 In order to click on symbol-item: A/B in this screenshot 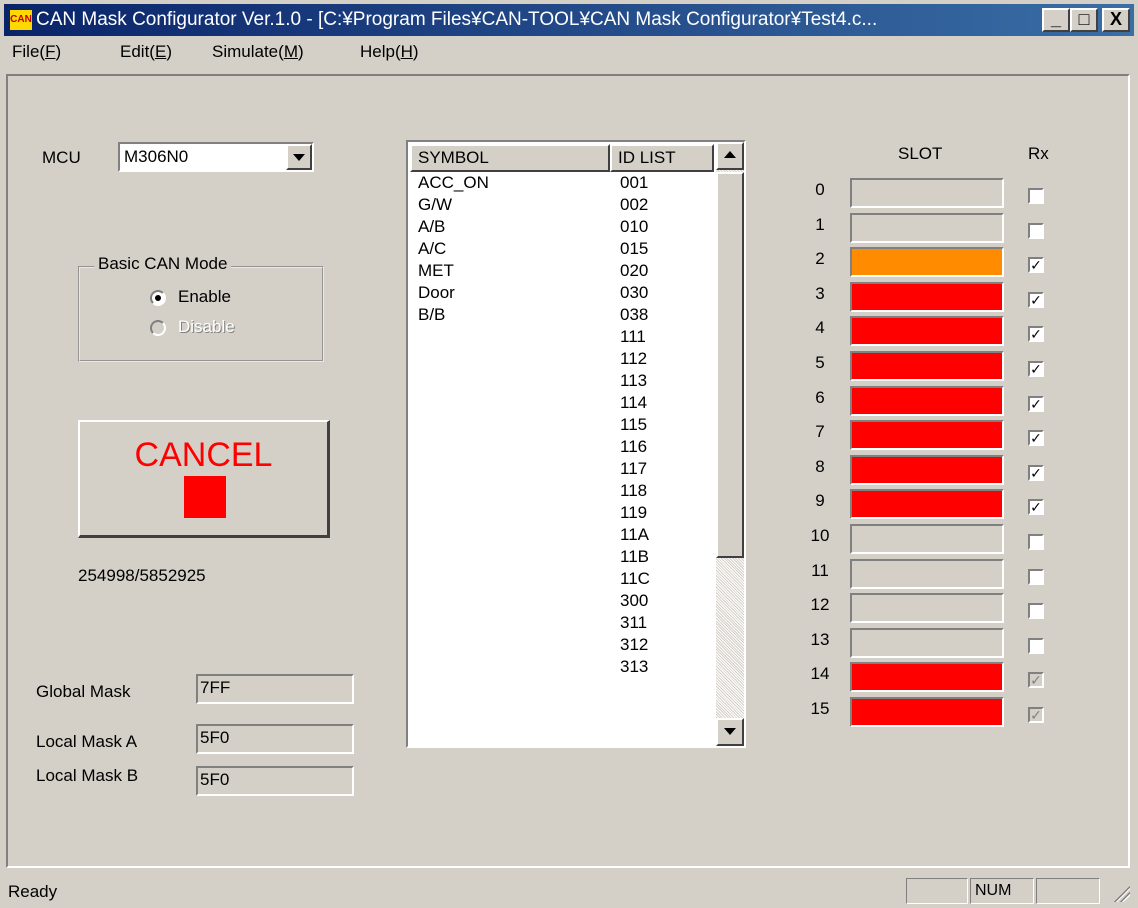, I will do `click(453, 227)`.